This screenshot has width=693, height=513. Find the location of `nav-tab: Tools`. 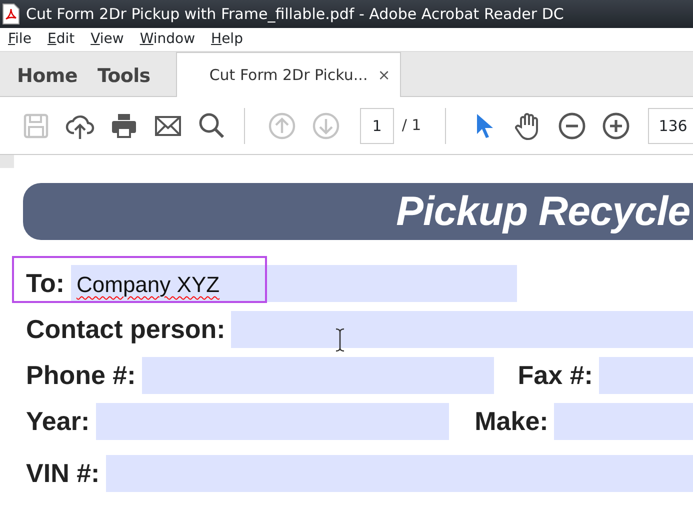

nav-tab: Tools is located at coordinates (113, 74).